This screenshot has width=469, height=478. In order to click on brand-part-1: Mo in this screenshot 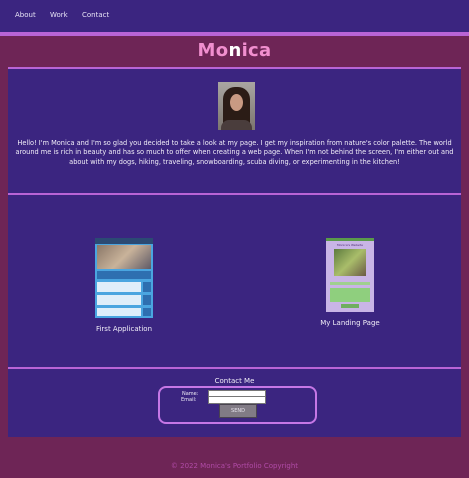, I will do `click(213, 50)`.